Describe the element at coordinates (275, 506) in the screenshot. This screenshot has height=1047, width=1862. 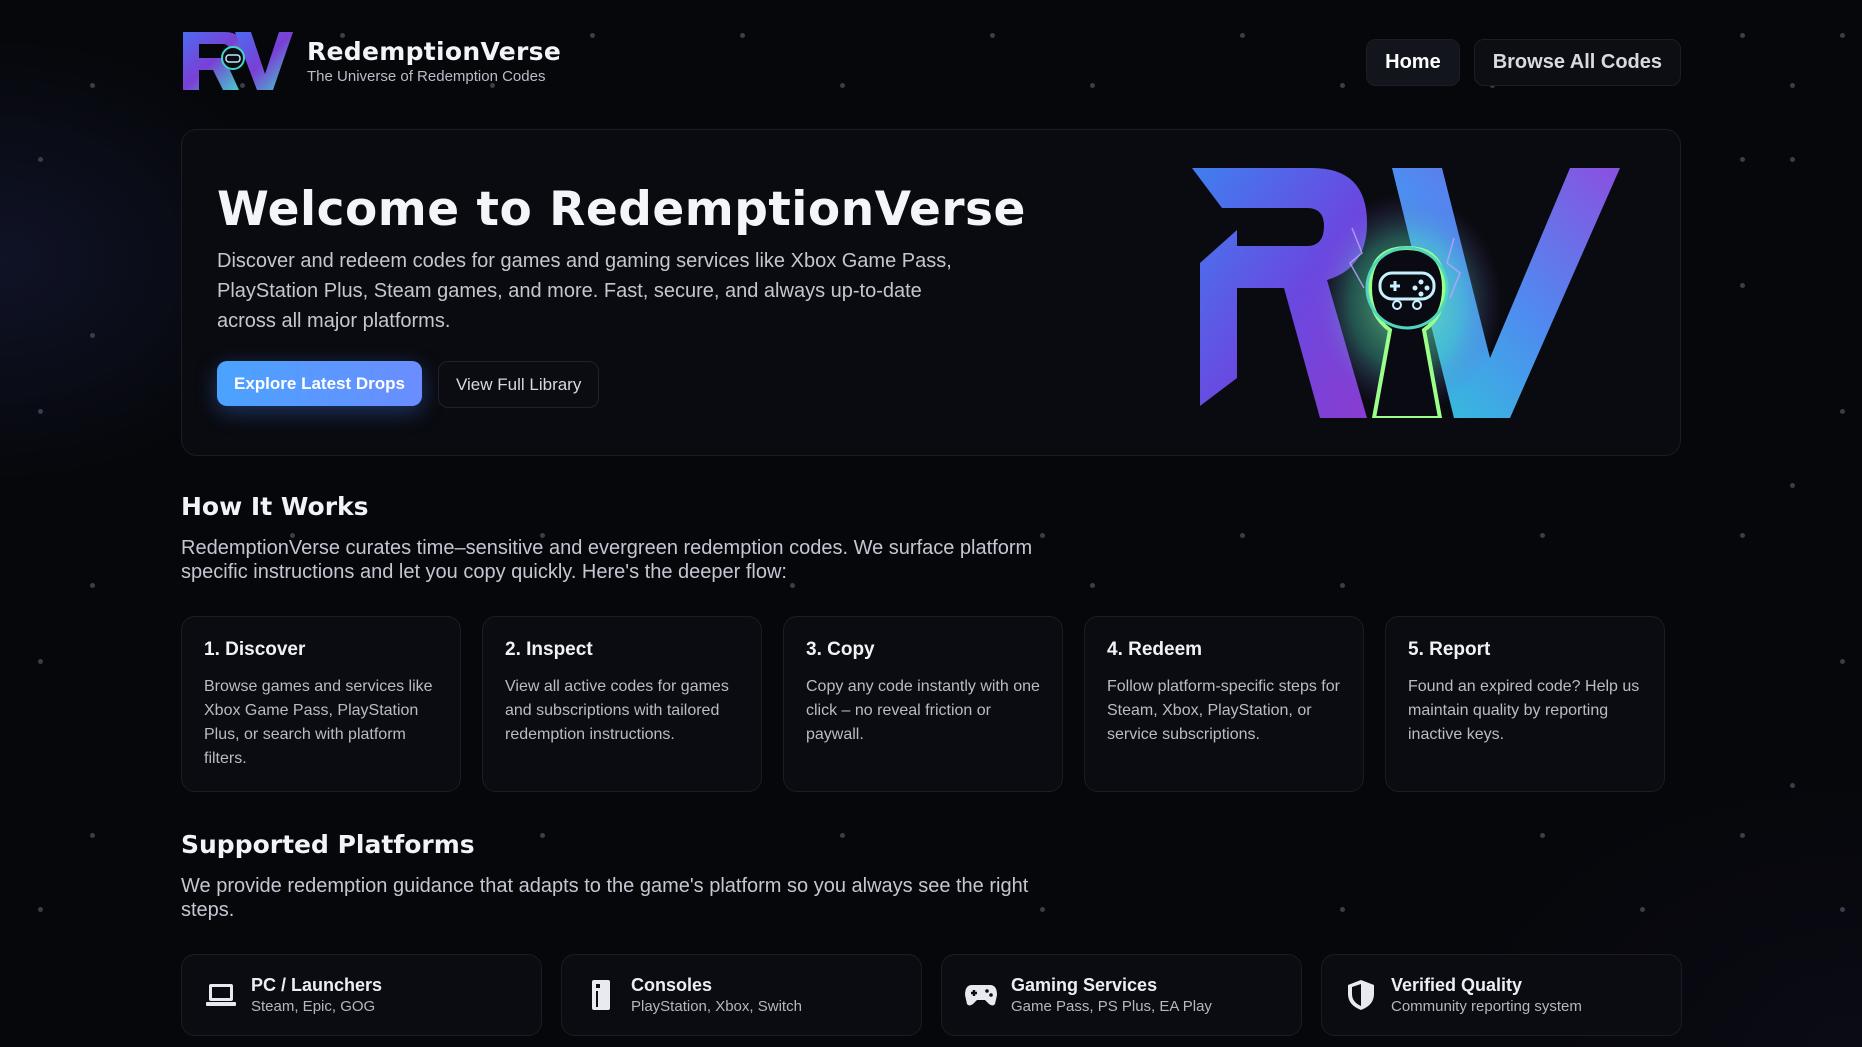
I see `how-it-works-title: How It Works` at that location.